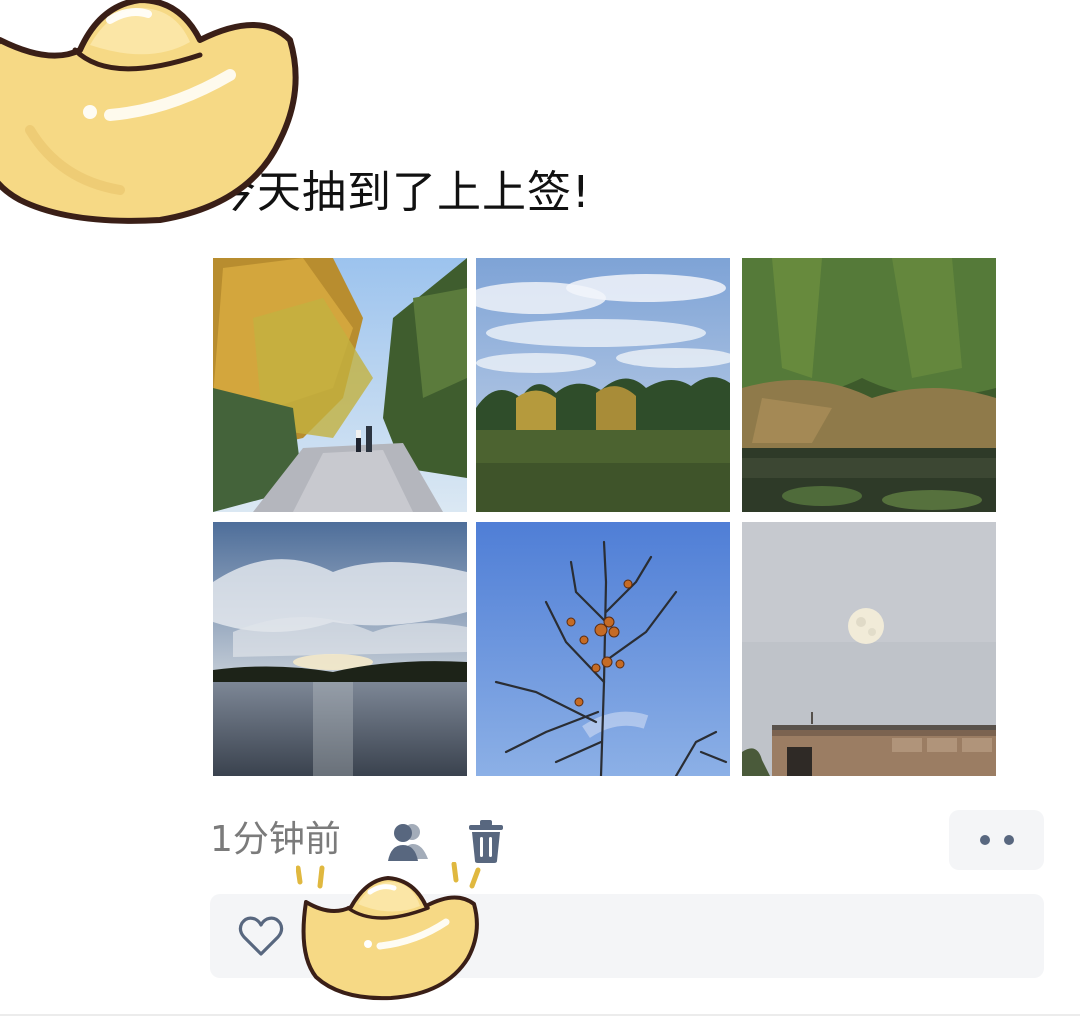 The image size is (1080, 1018). Describe the element at coordinates (152, 115) in the screenshot. I see `gold-ingot-sticker-top` at that location.